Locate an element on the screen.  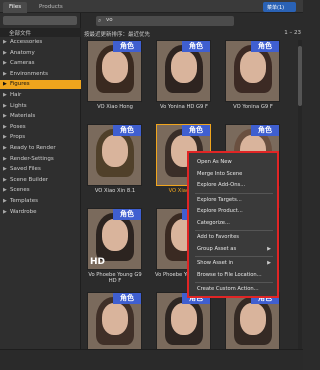
scrollbar-thumb is located at coordinates (300, 76).